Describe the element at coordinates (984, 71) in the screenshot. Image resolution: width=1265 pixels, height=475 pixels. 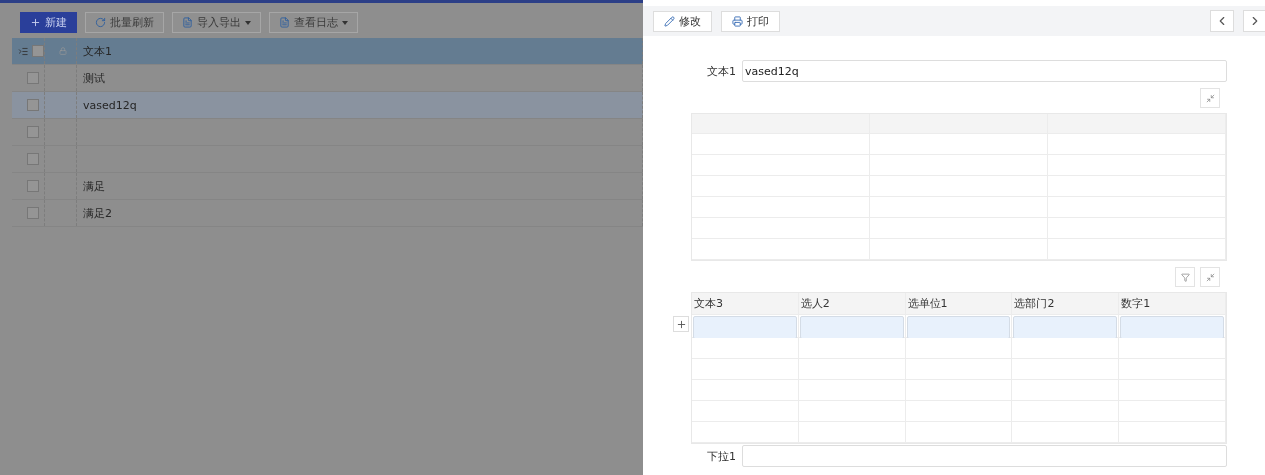
I see `input-field: vased12q` at that location.